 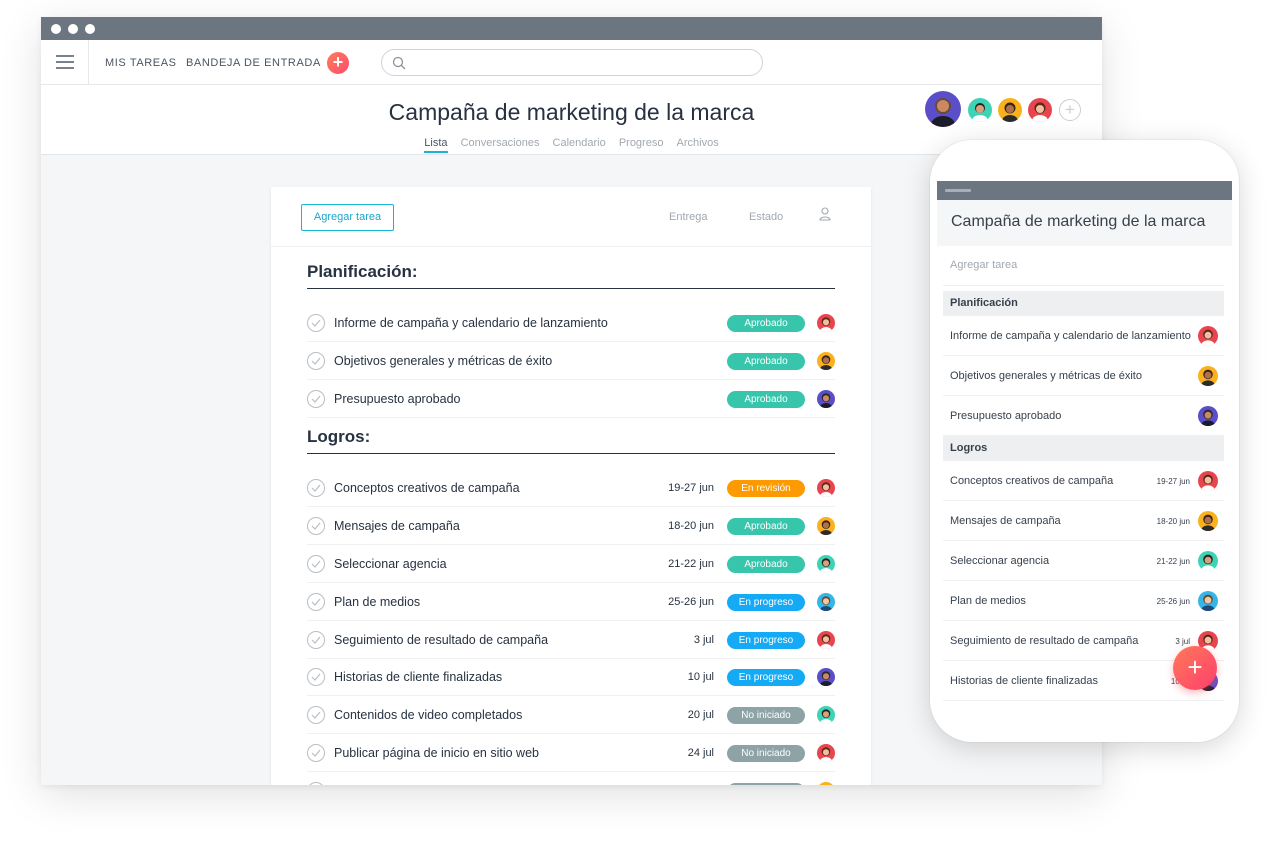 What do you see at coordinates (641, 144) in the screenshot?
I see `tab-progress: Progreso` at bounding box center [641, 144].